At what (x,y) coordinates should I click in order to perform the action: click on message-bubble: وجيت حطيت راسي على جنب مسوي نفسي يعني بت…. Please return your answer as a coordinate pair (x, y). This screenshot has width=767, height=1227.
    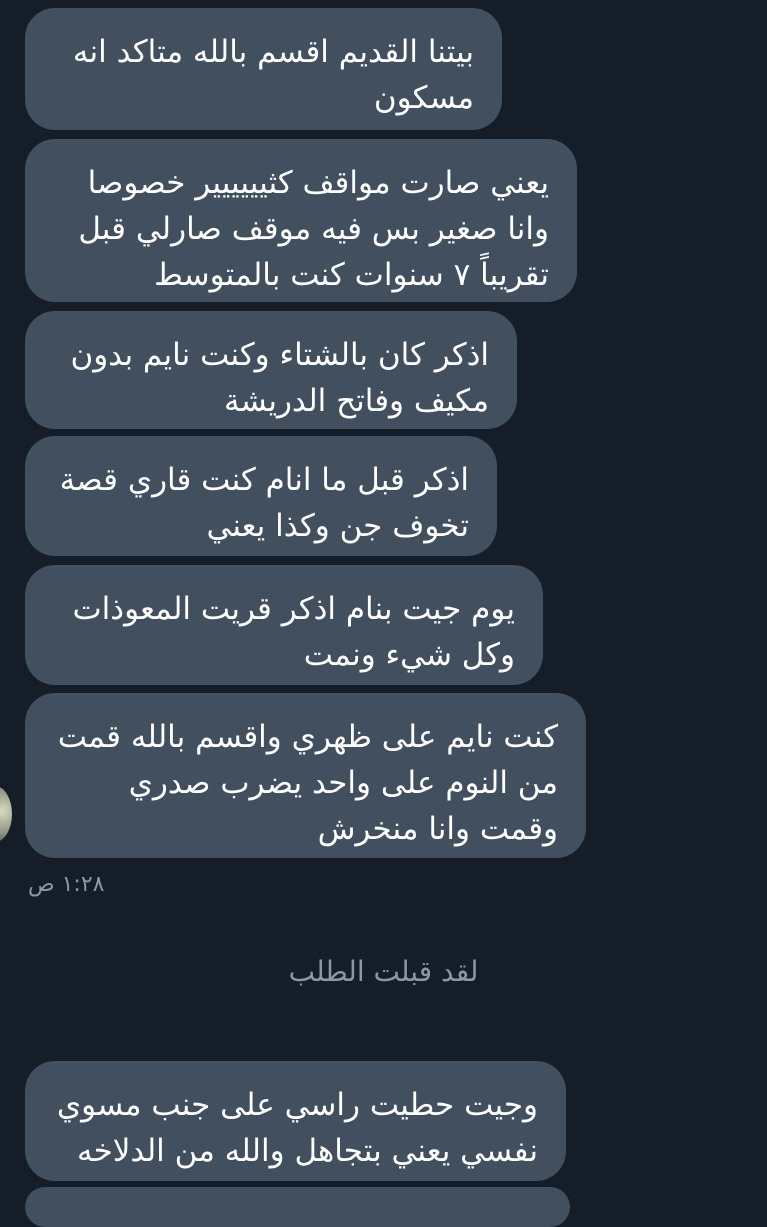
    Looking at the image, I should click on (295, 1121).